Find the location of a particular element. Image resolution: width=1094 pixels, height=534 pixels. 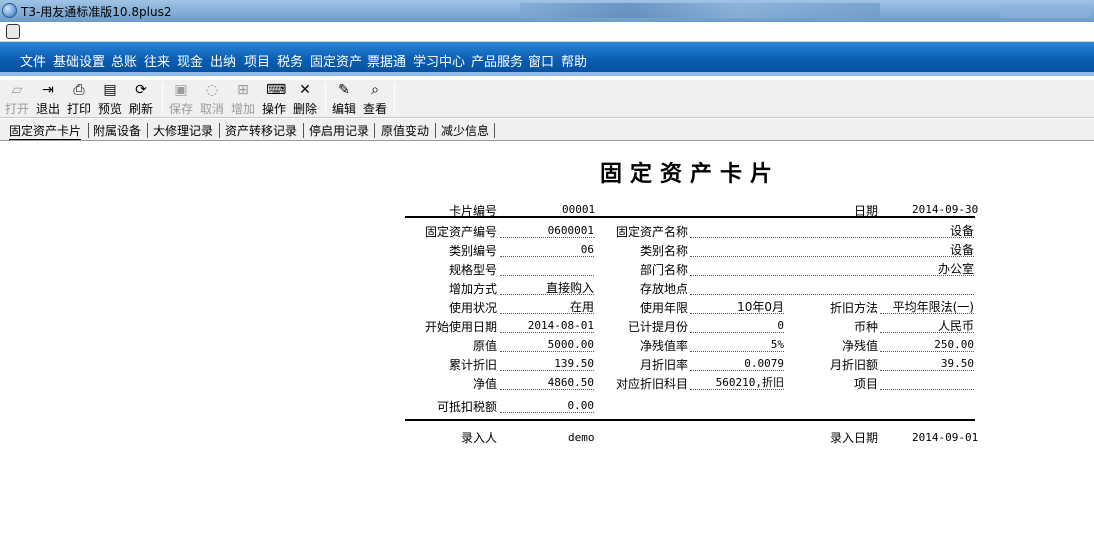

currency-label: 币种 is located at coordinates (865, 327).